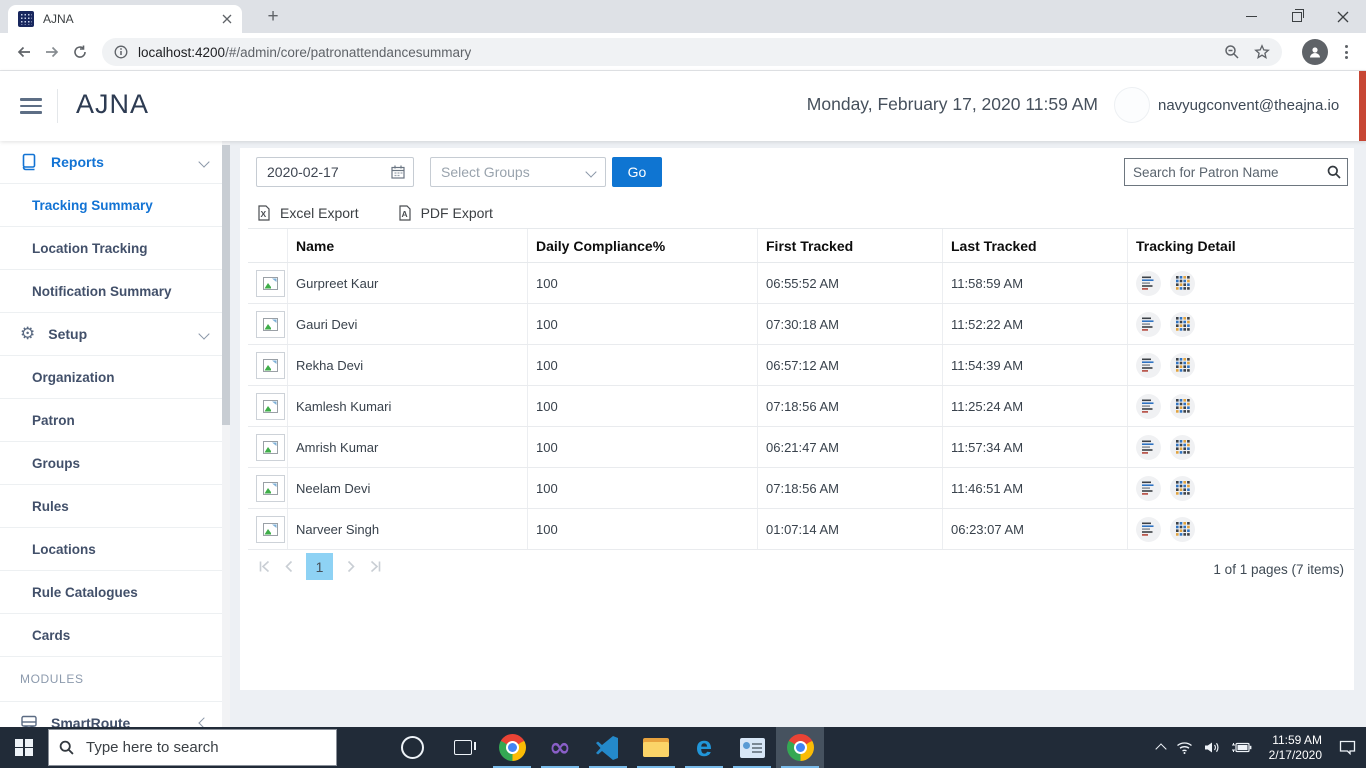 This screenshot has height=768, width=1366. What do you see at coordinates (608, 747) in the screenshot?
I see `taskbar-vscode-icon` at bounding box center [608, 747].